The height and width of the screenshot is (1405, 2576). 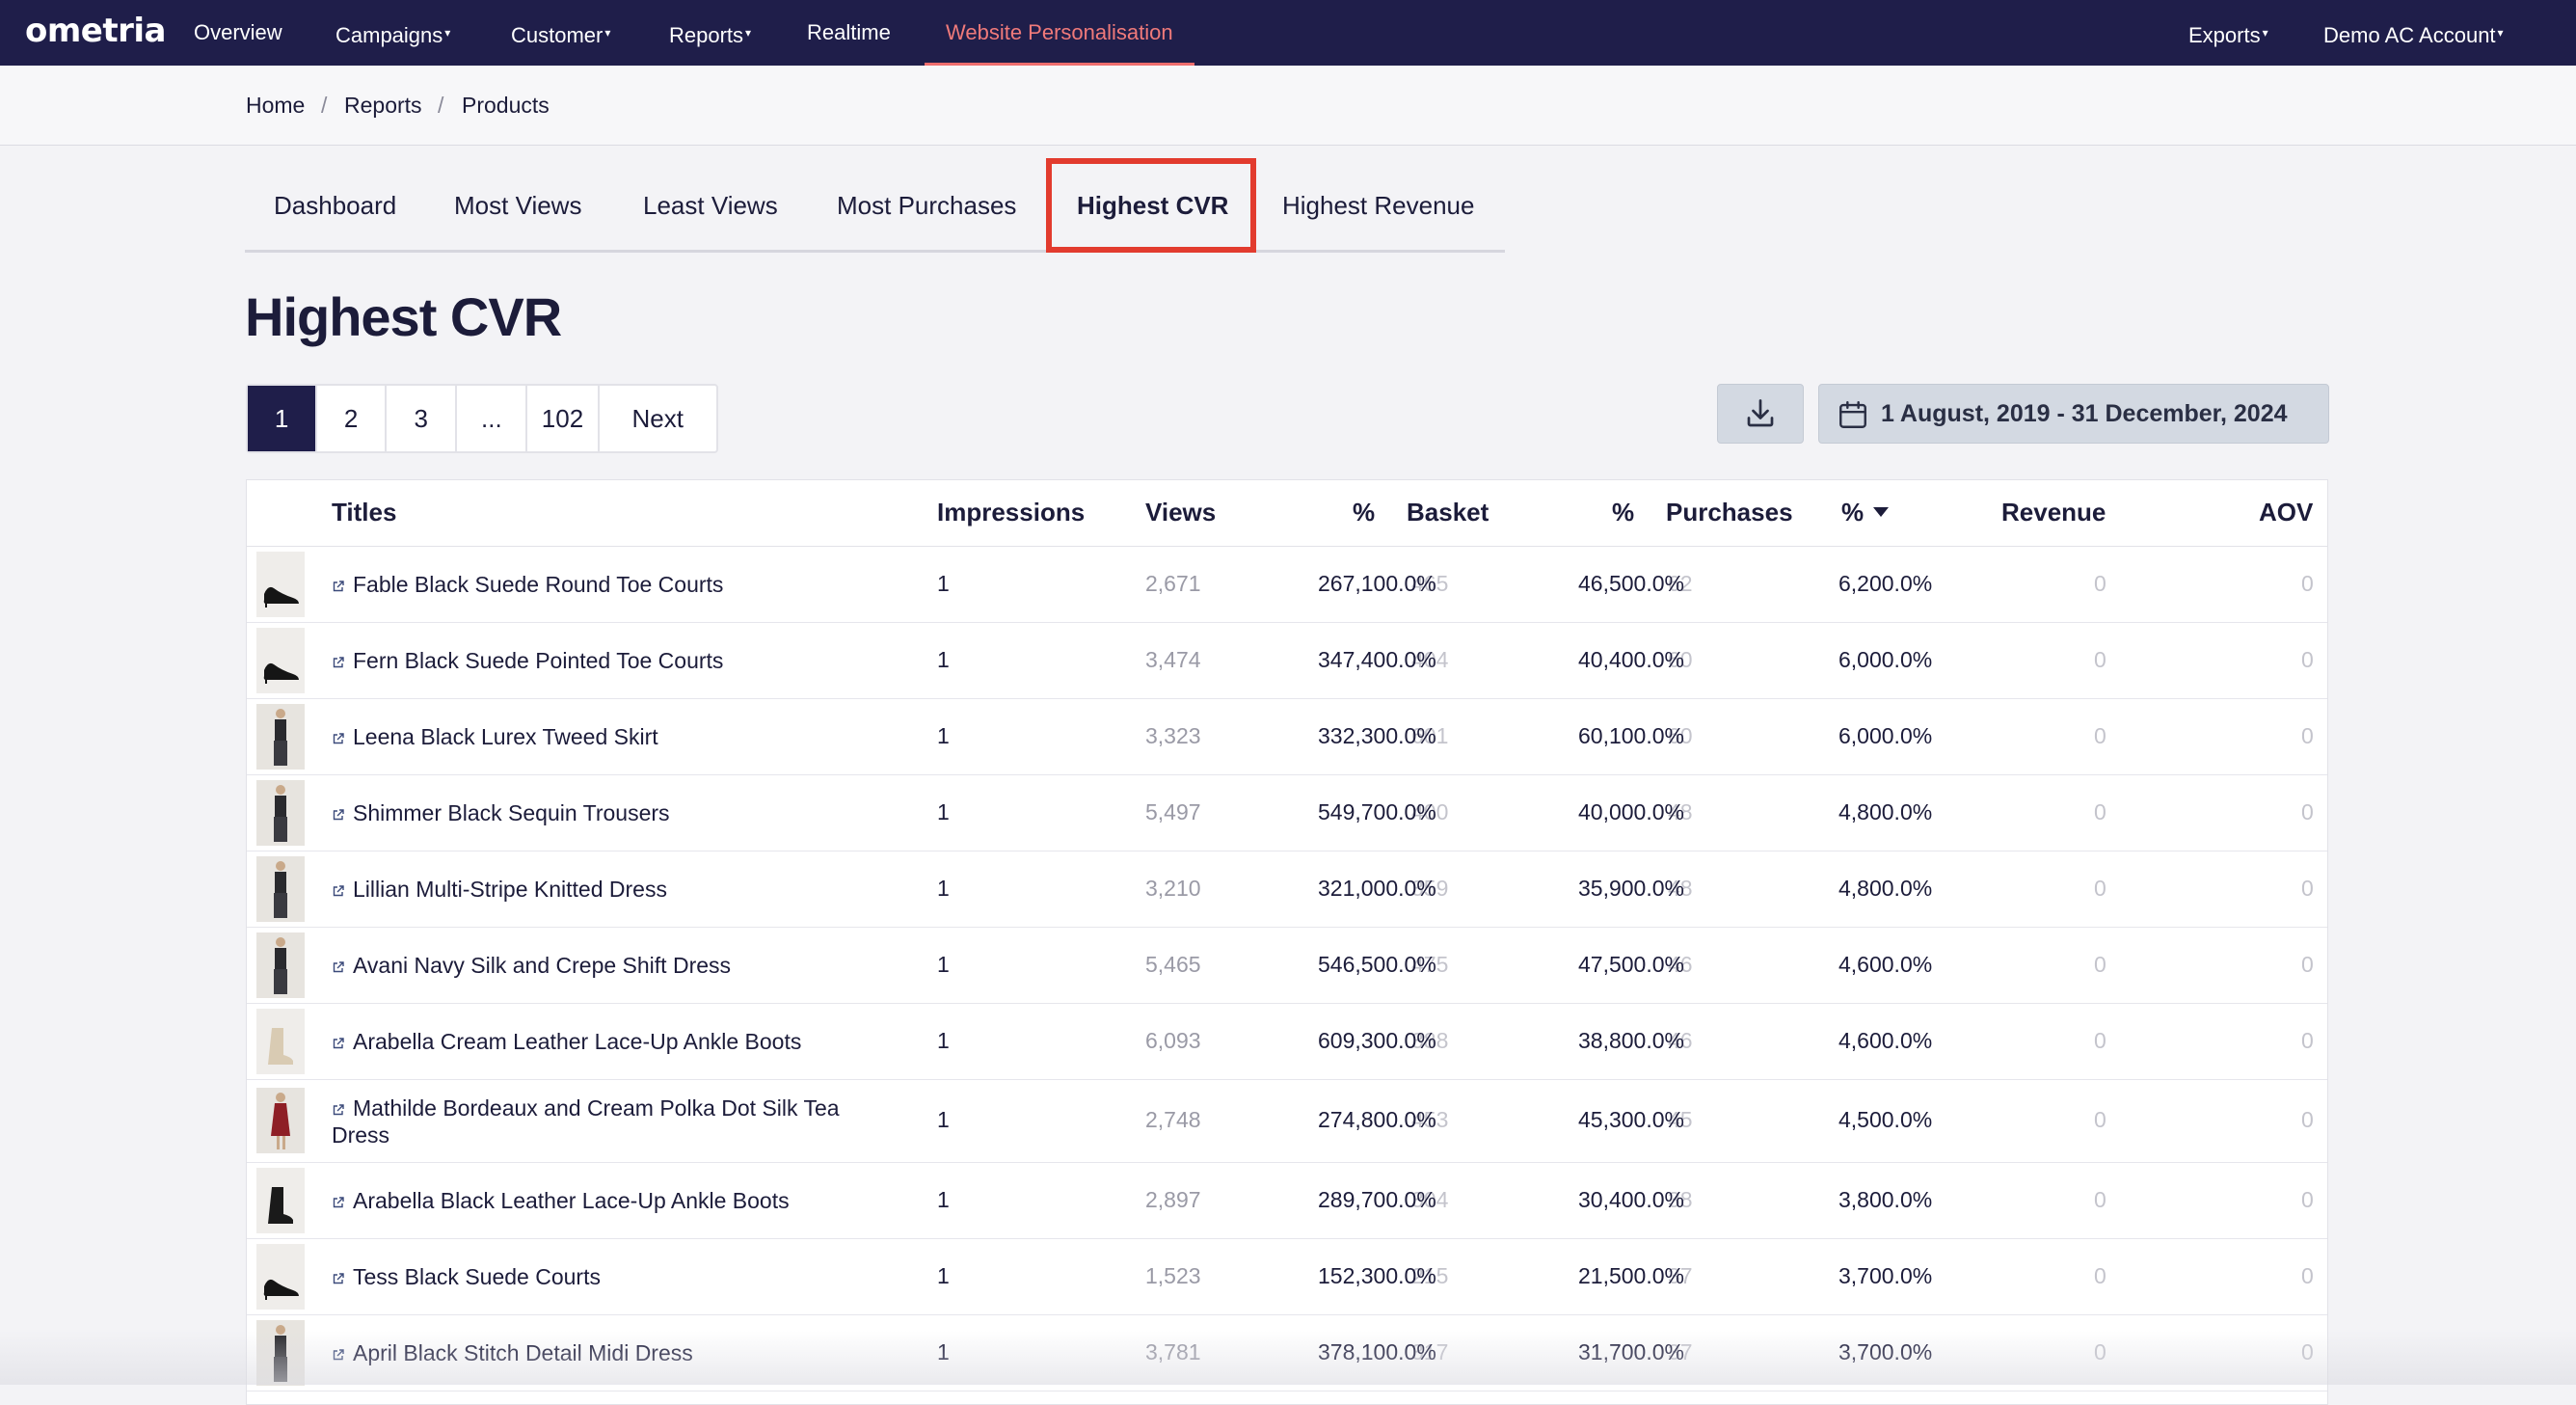 I want to click on views-value: 3,474, so click(x=1173, y=659).